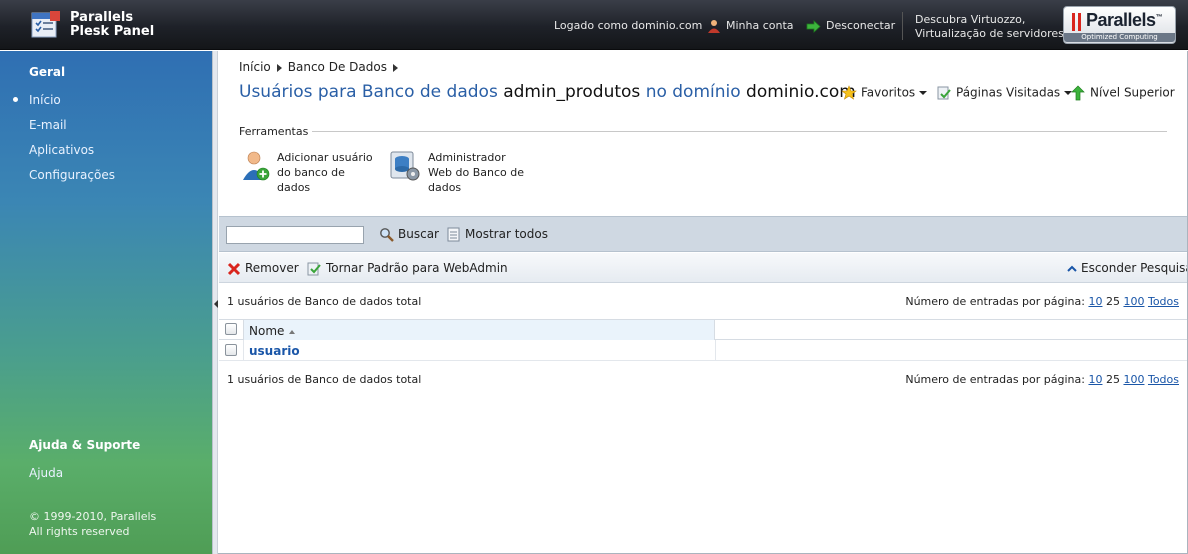 The image size is (1188, 554). I want to click on set-default-webadmin-button: Tornar Padrão para WebAdmin, so click(407, 268).